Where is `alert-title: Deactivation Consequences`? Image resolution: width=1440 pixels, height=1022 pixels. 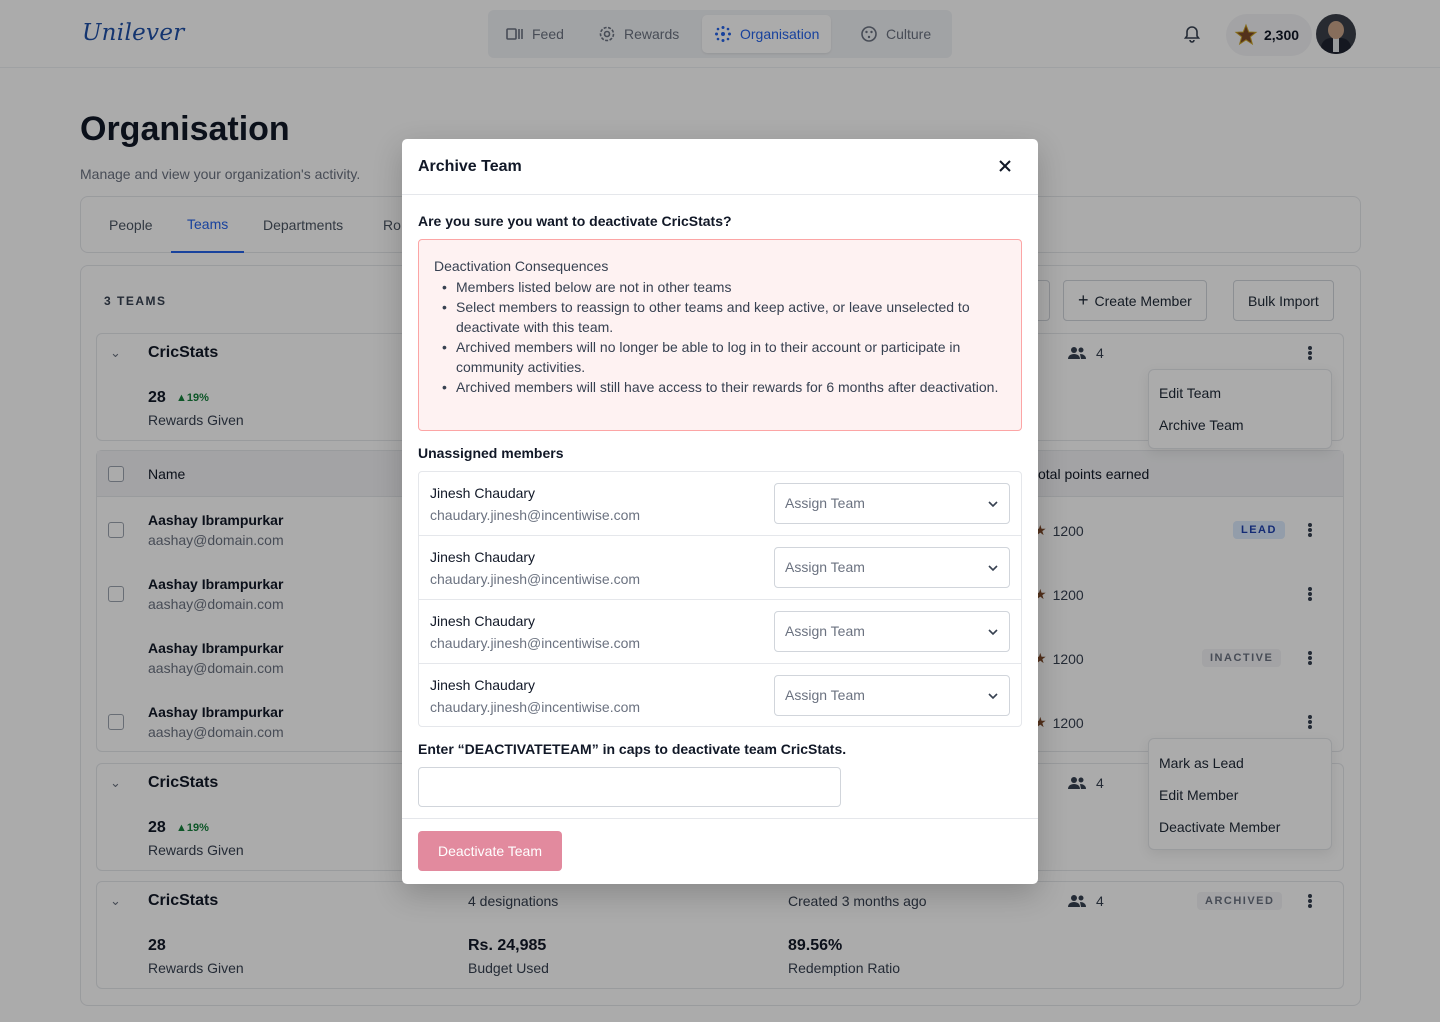 alert-title: Deactivation Consequences is located at coordinates (521, 266).